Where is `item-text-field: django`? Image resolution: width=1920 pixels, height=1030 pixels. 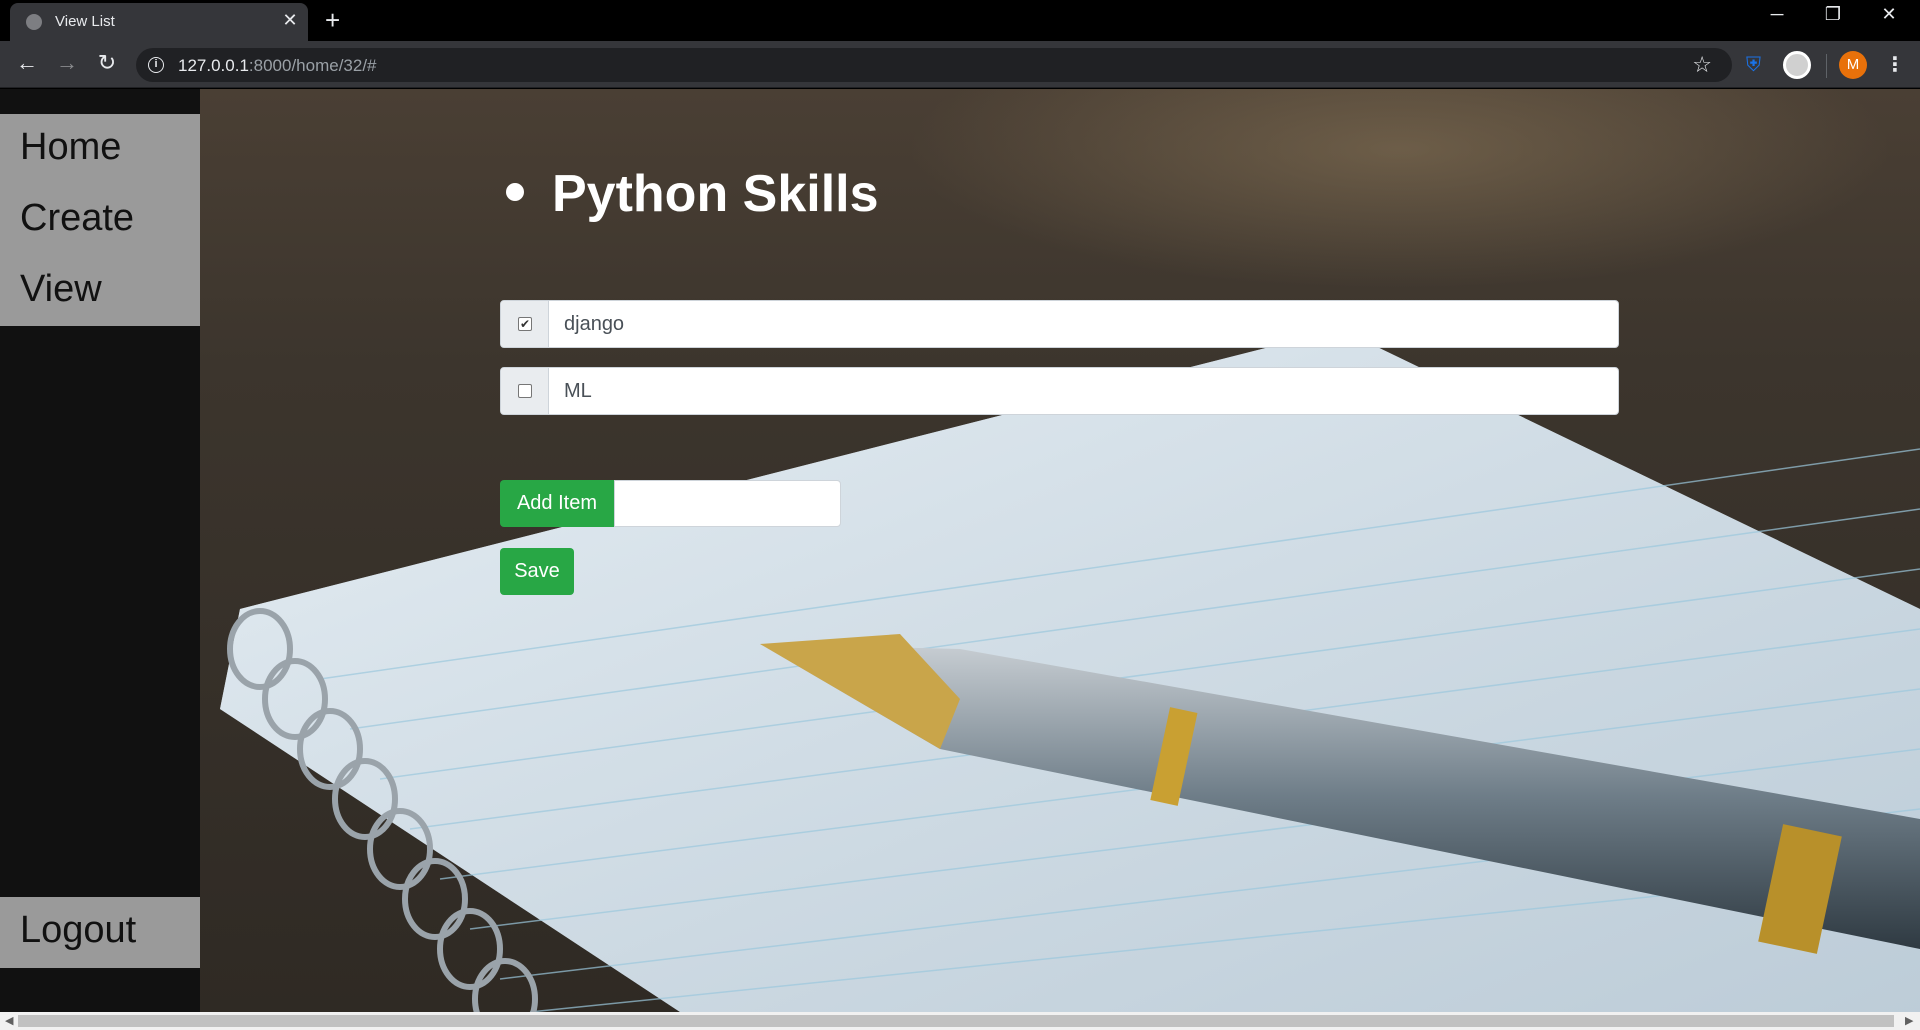 item-text-field: django is located at coordinates (594, 324).